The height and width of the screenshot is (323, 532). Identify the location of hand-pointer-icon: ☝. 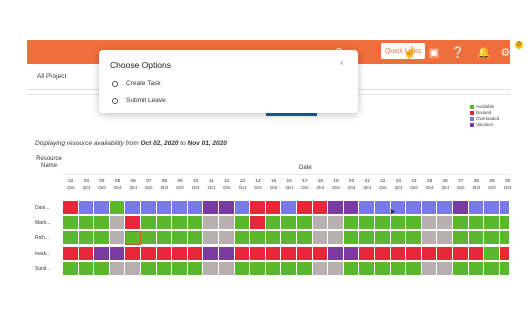
(410, 52).